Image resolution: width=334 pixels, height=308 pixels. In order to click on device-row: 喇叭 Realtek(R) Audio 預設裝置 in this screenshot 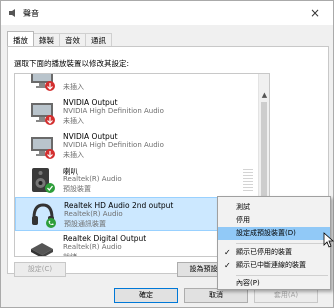, I will do `click(137, 180)`.